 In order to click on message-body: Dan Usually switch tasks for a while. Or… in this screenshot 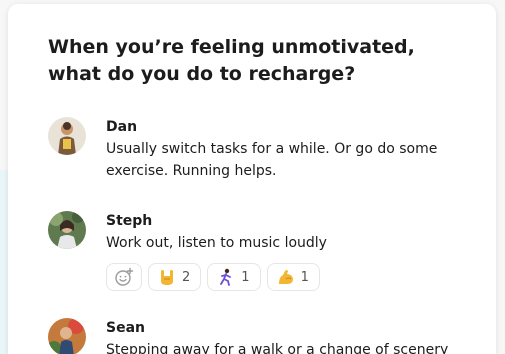, I will do `click(291, 149)`.